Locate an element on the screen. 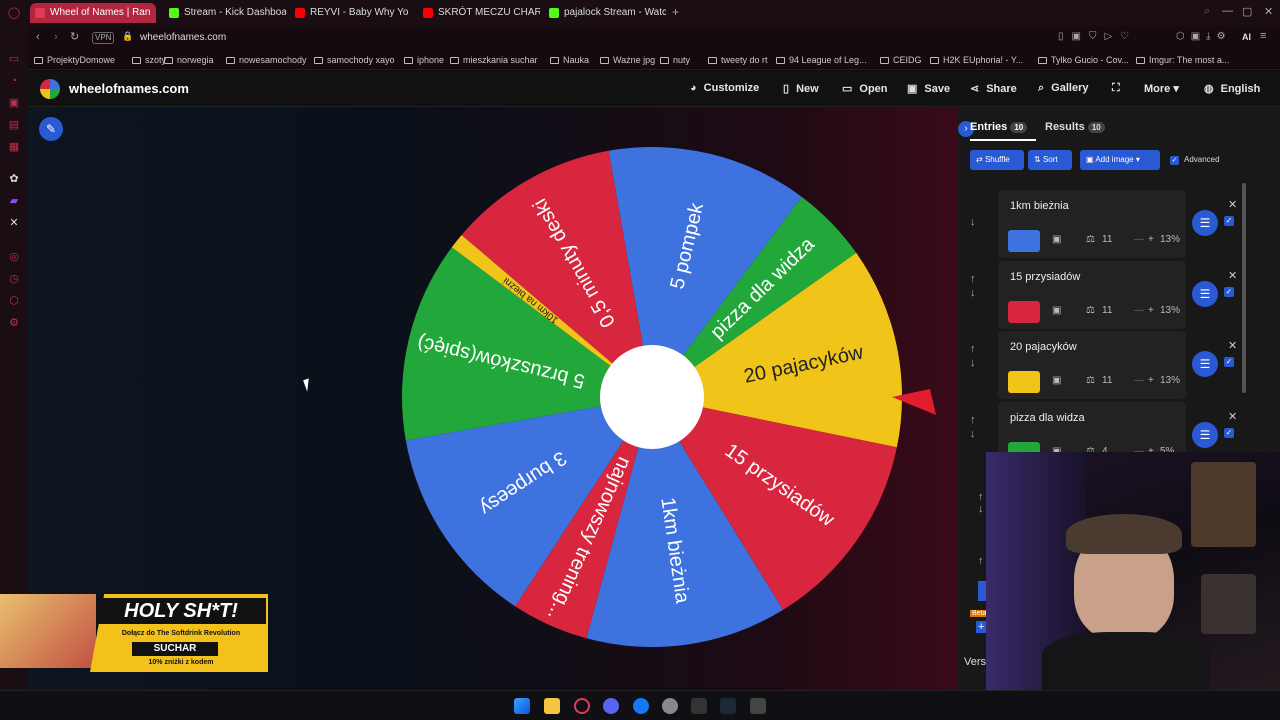 This screenshot has height=720, width=1280. bookmark-item: tweety do rt is located at coordinates (738, 60).